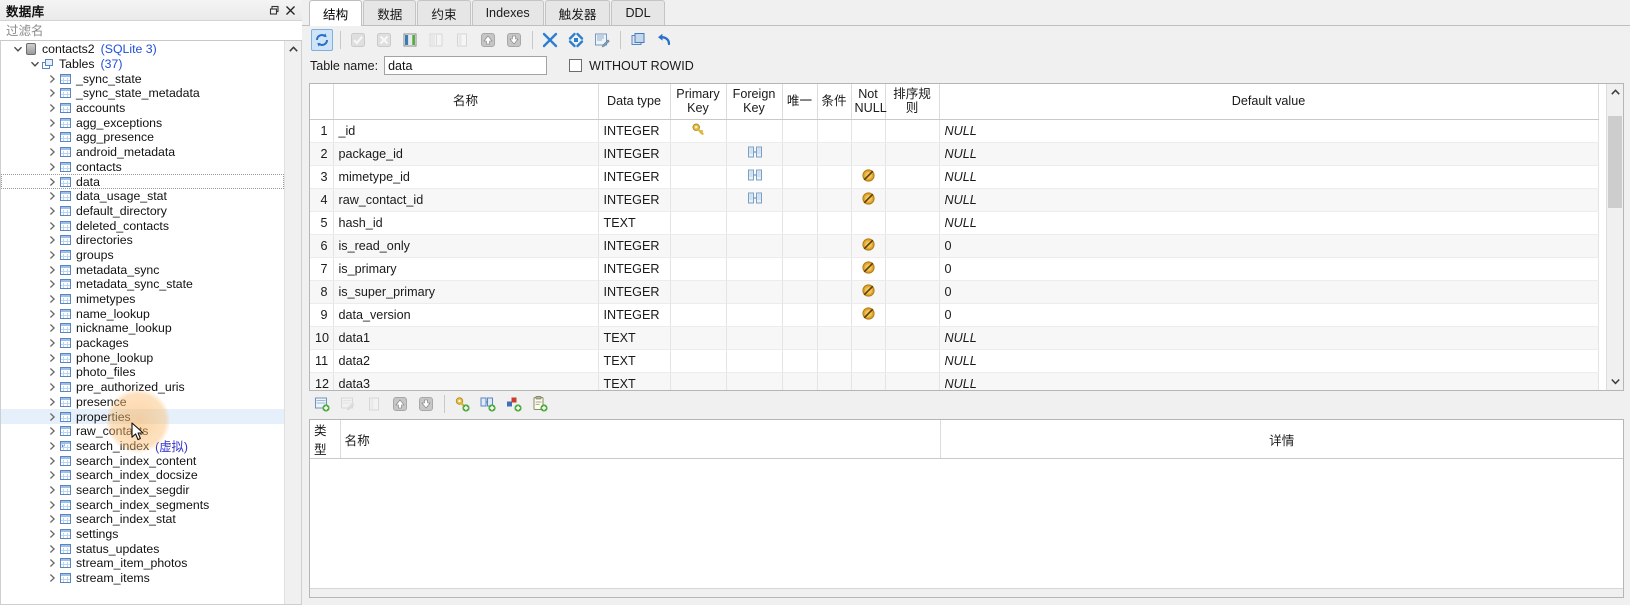 The width and height of the screenshot is (1630, 605). I want to click on column-name-cell: package_id, so click(466, 154).